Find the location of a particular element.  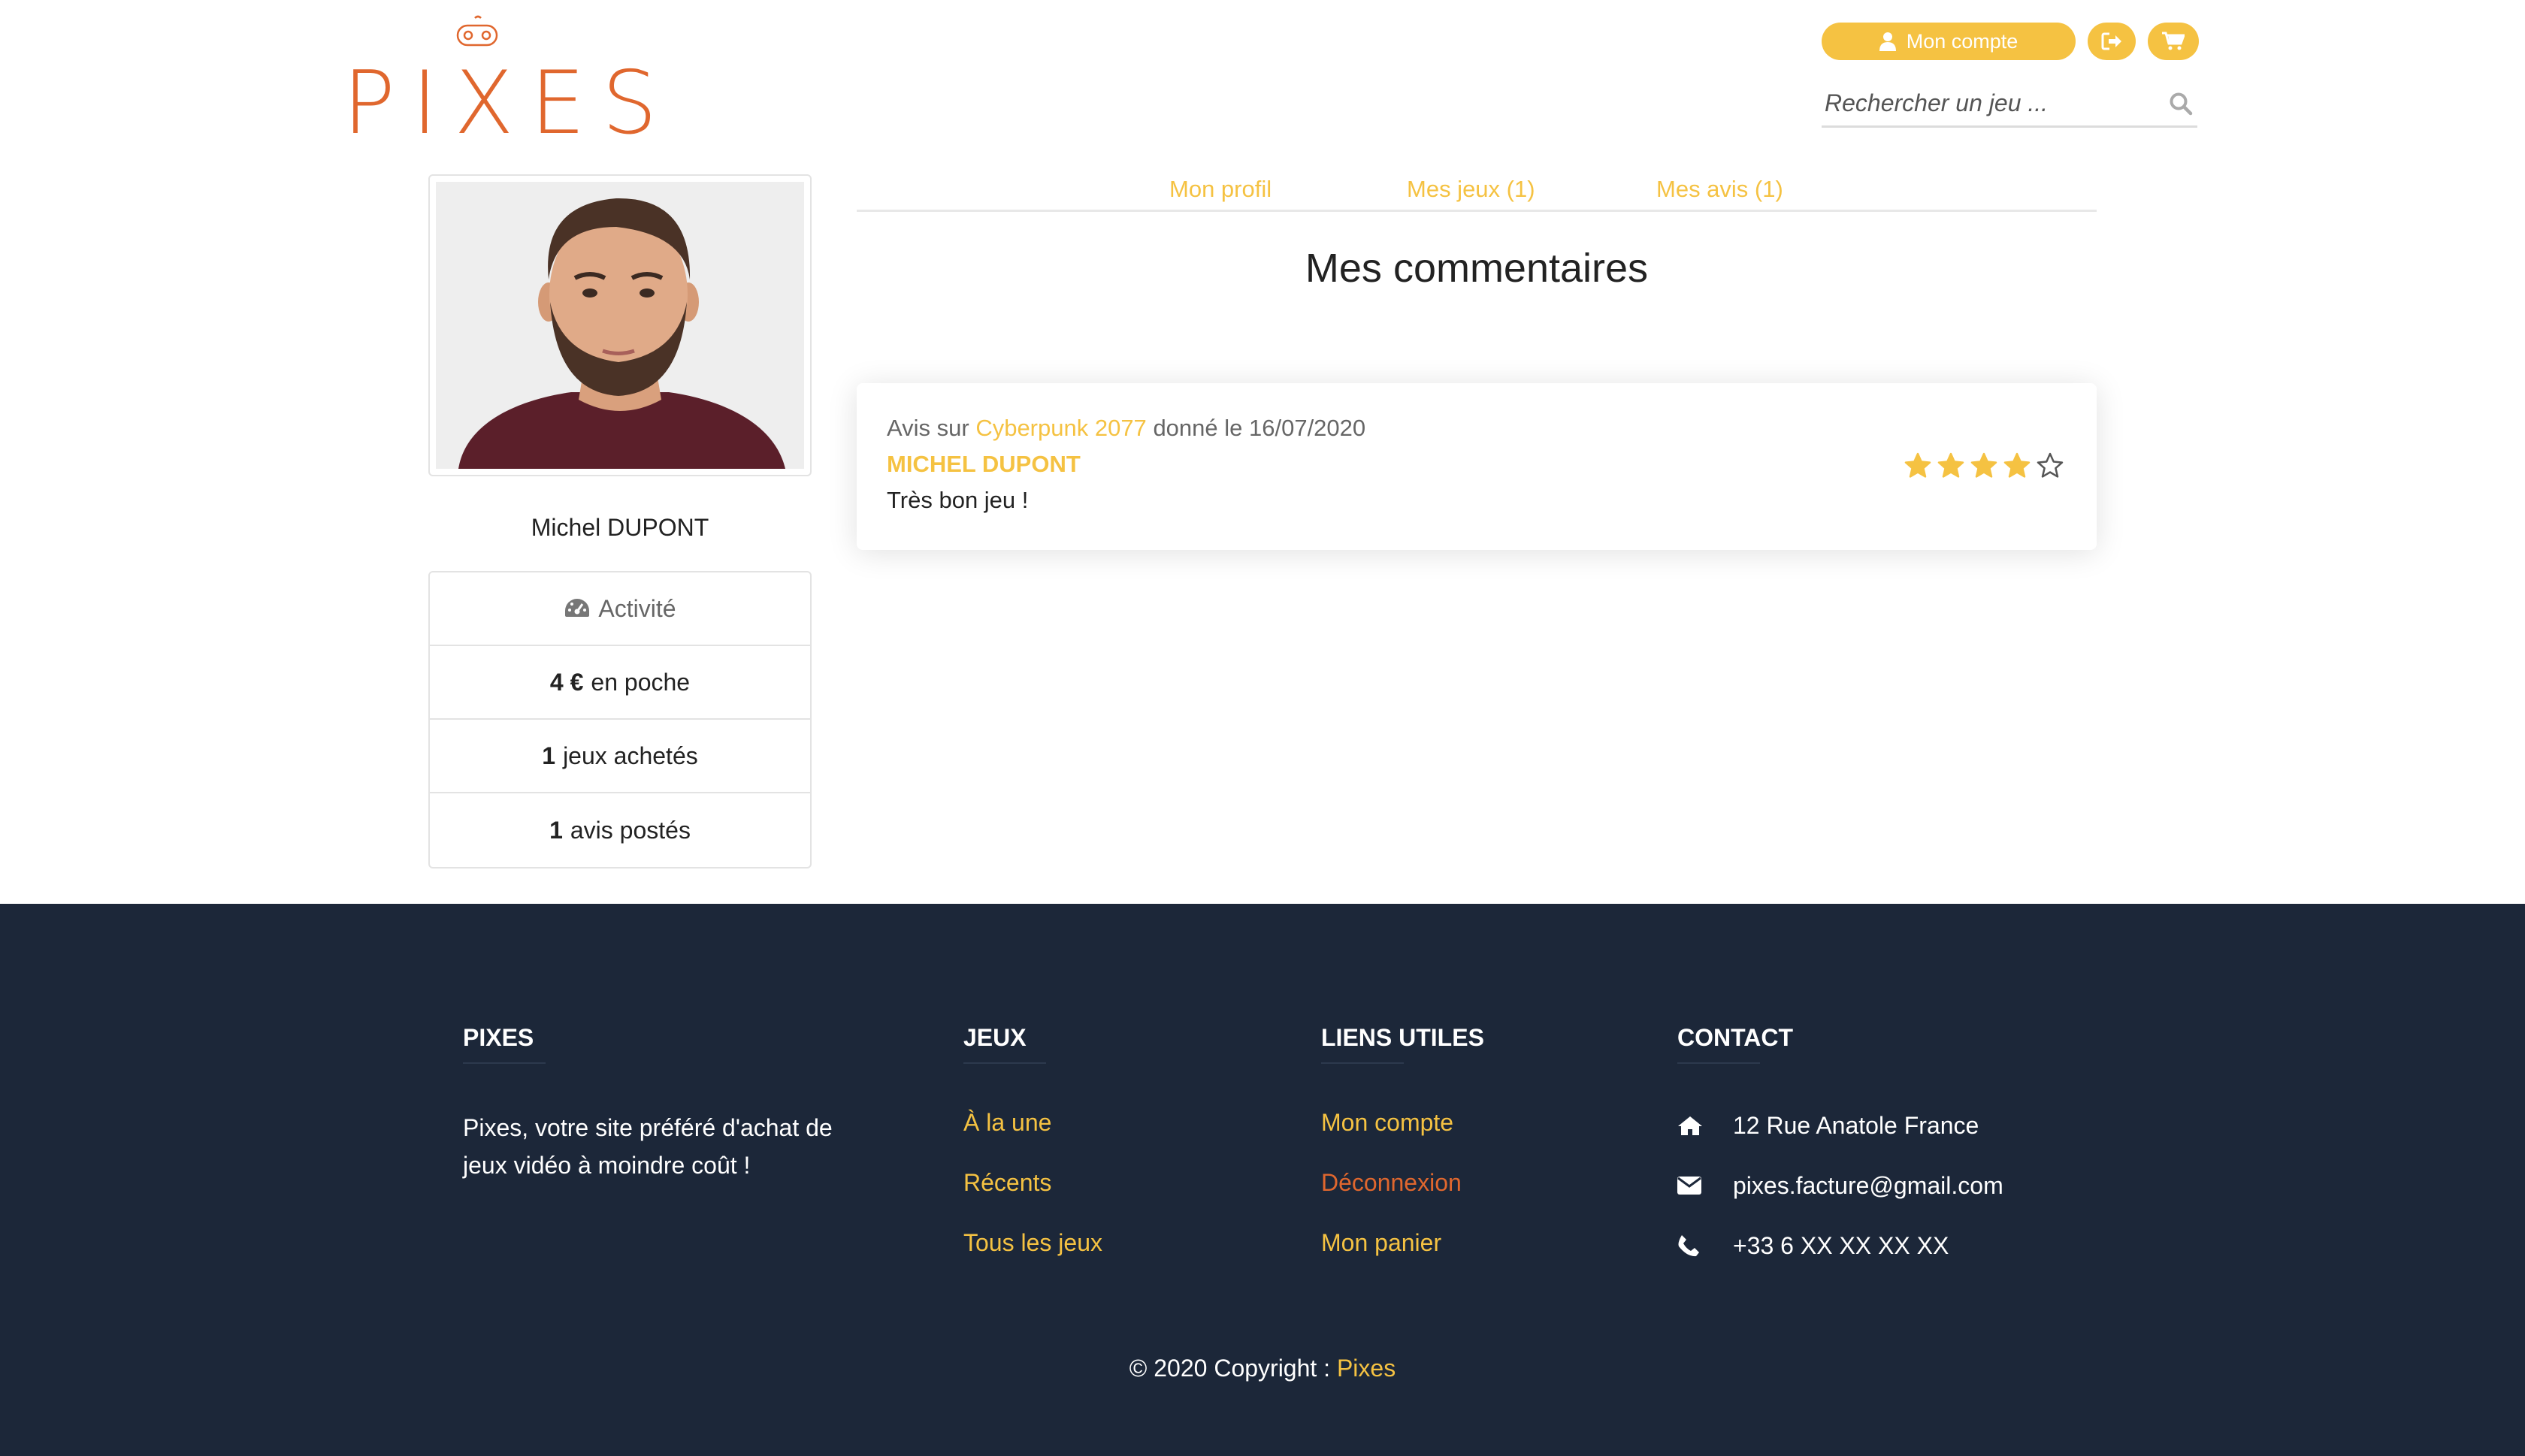

gamepad-icon is located at coordinates (477, 31).